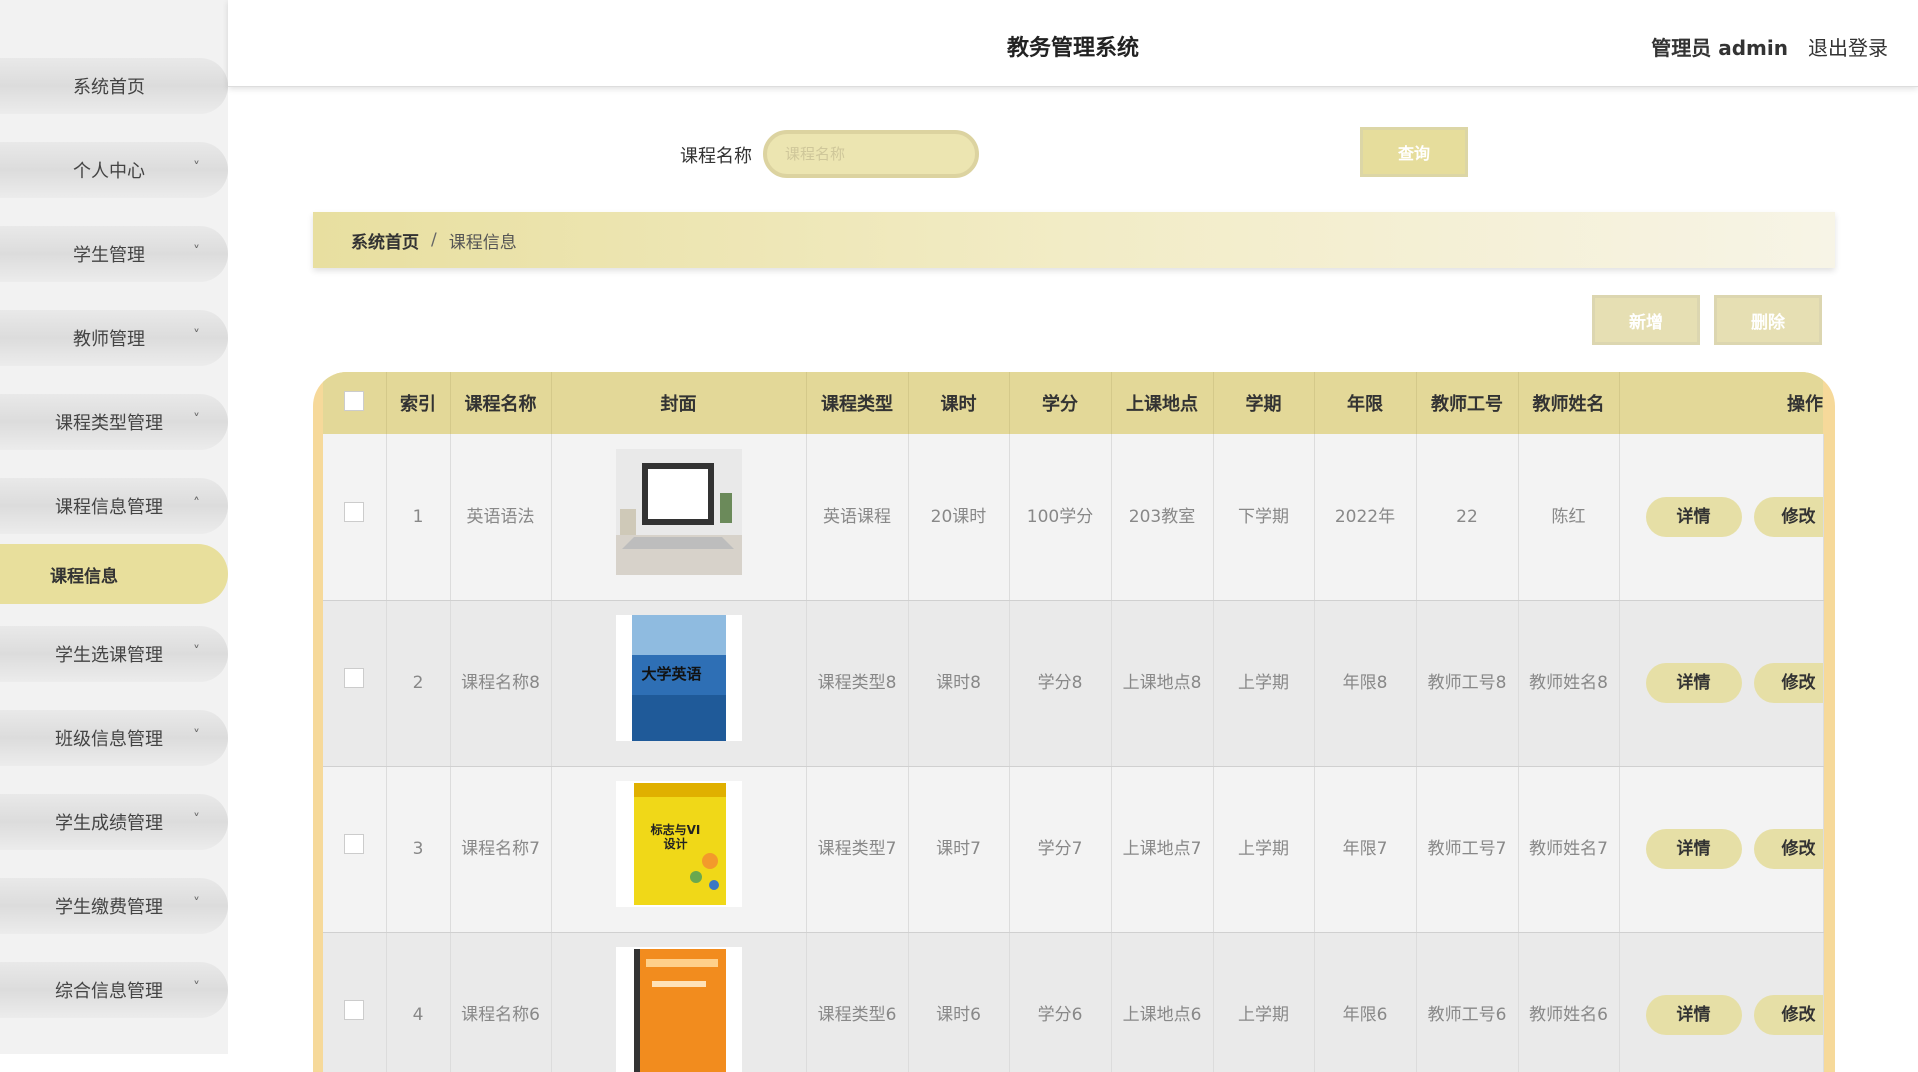 The height and width of the screenshot is (1072, 1918). I want to click on sidebar-subitem-course-info: 课程信息, so click(114, 574).